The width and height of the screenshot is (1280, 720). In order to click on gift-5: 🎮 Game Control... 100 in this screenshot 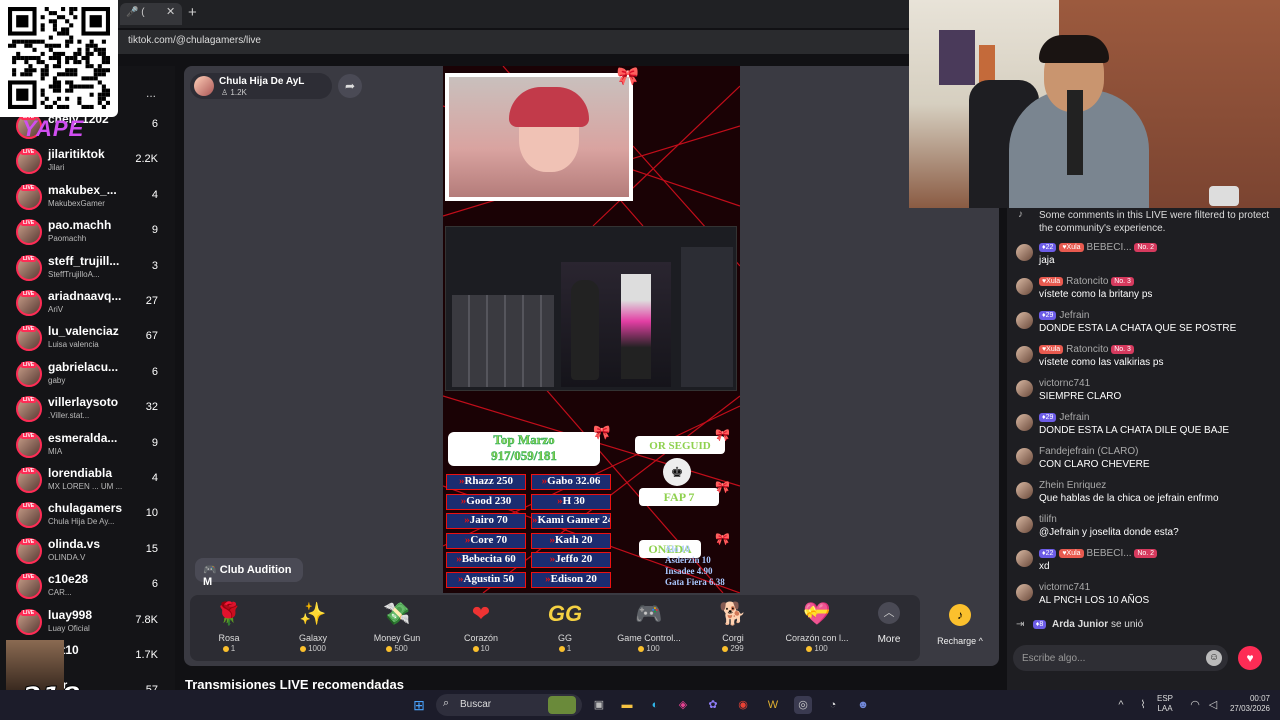, I will do `click(649, 626)`.